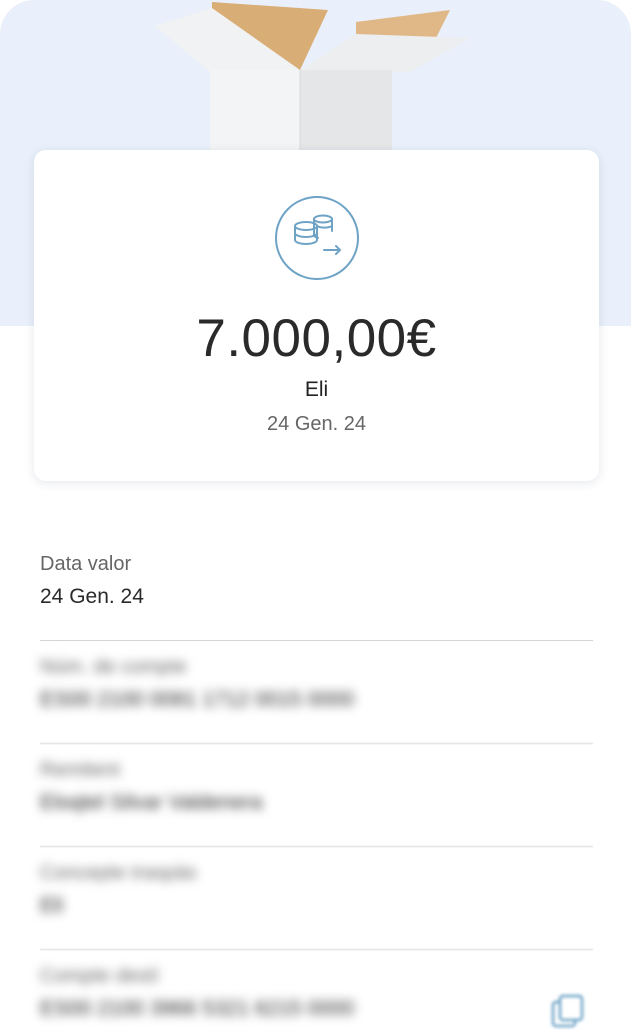 The height and width of the screenshot is (1030, 631). Describe the element at coordinates (99, 976) in the screenshot. I see `detail-label: Compte destí` at that location.